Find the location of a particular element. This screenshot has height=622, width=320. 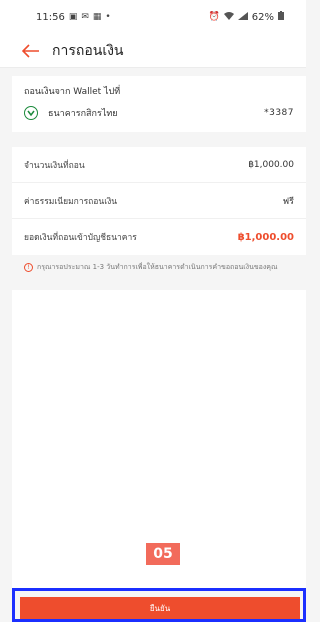

total-value: ฿1,000.00 is located at coordinates (265, 237).